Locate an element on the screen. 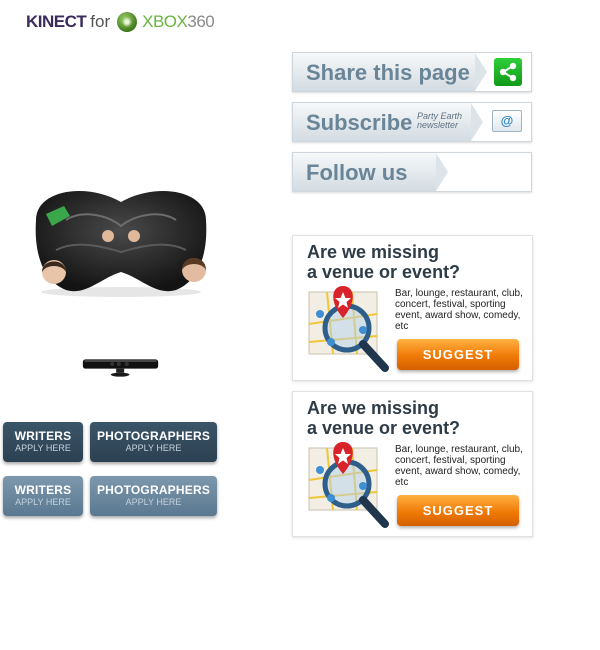  share-glyph-icon is located at coordinates (508, 72).